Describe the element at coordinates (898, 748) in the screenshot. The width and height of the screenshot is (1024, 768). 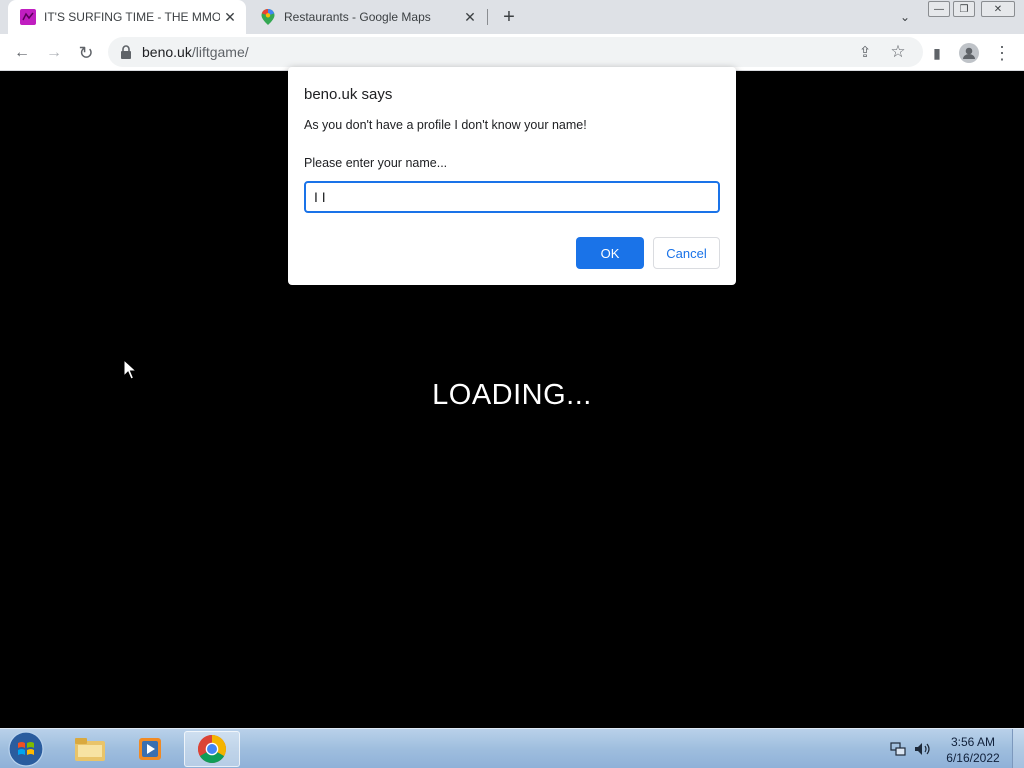
I see `network-icon` at that location.